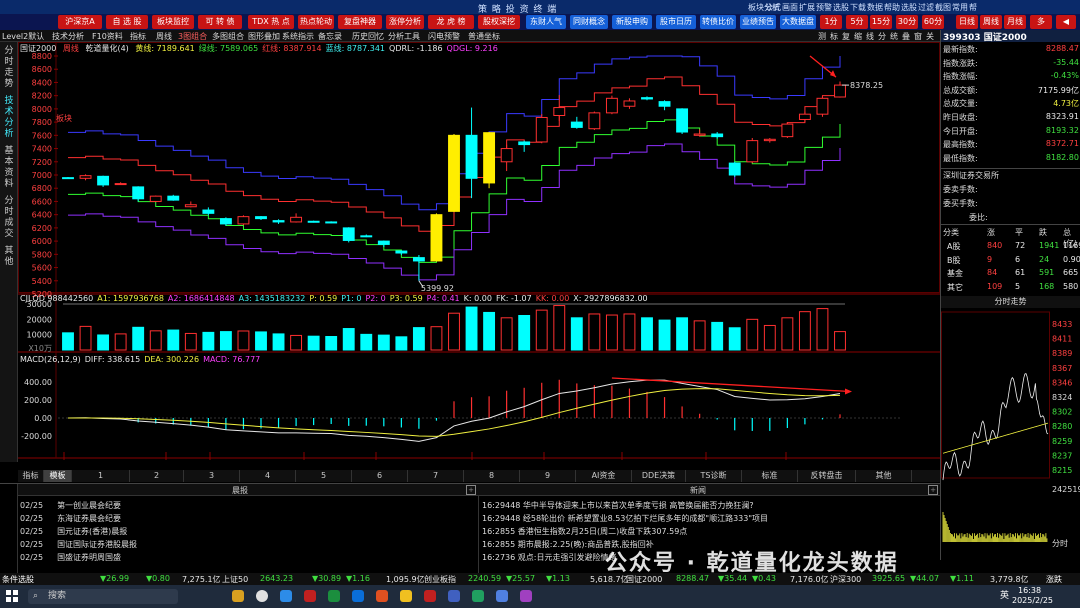 The height and width of the screenshot is (608, 1080). What do you see at coordinates (846, 36) in the screenshot?
I see `toolbar-right-button: 复` at bounding box center [846, 36].